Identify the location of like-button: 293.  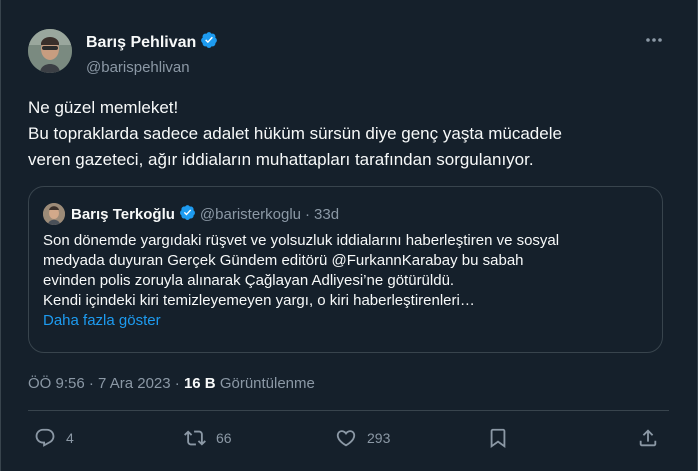
(362, 438).